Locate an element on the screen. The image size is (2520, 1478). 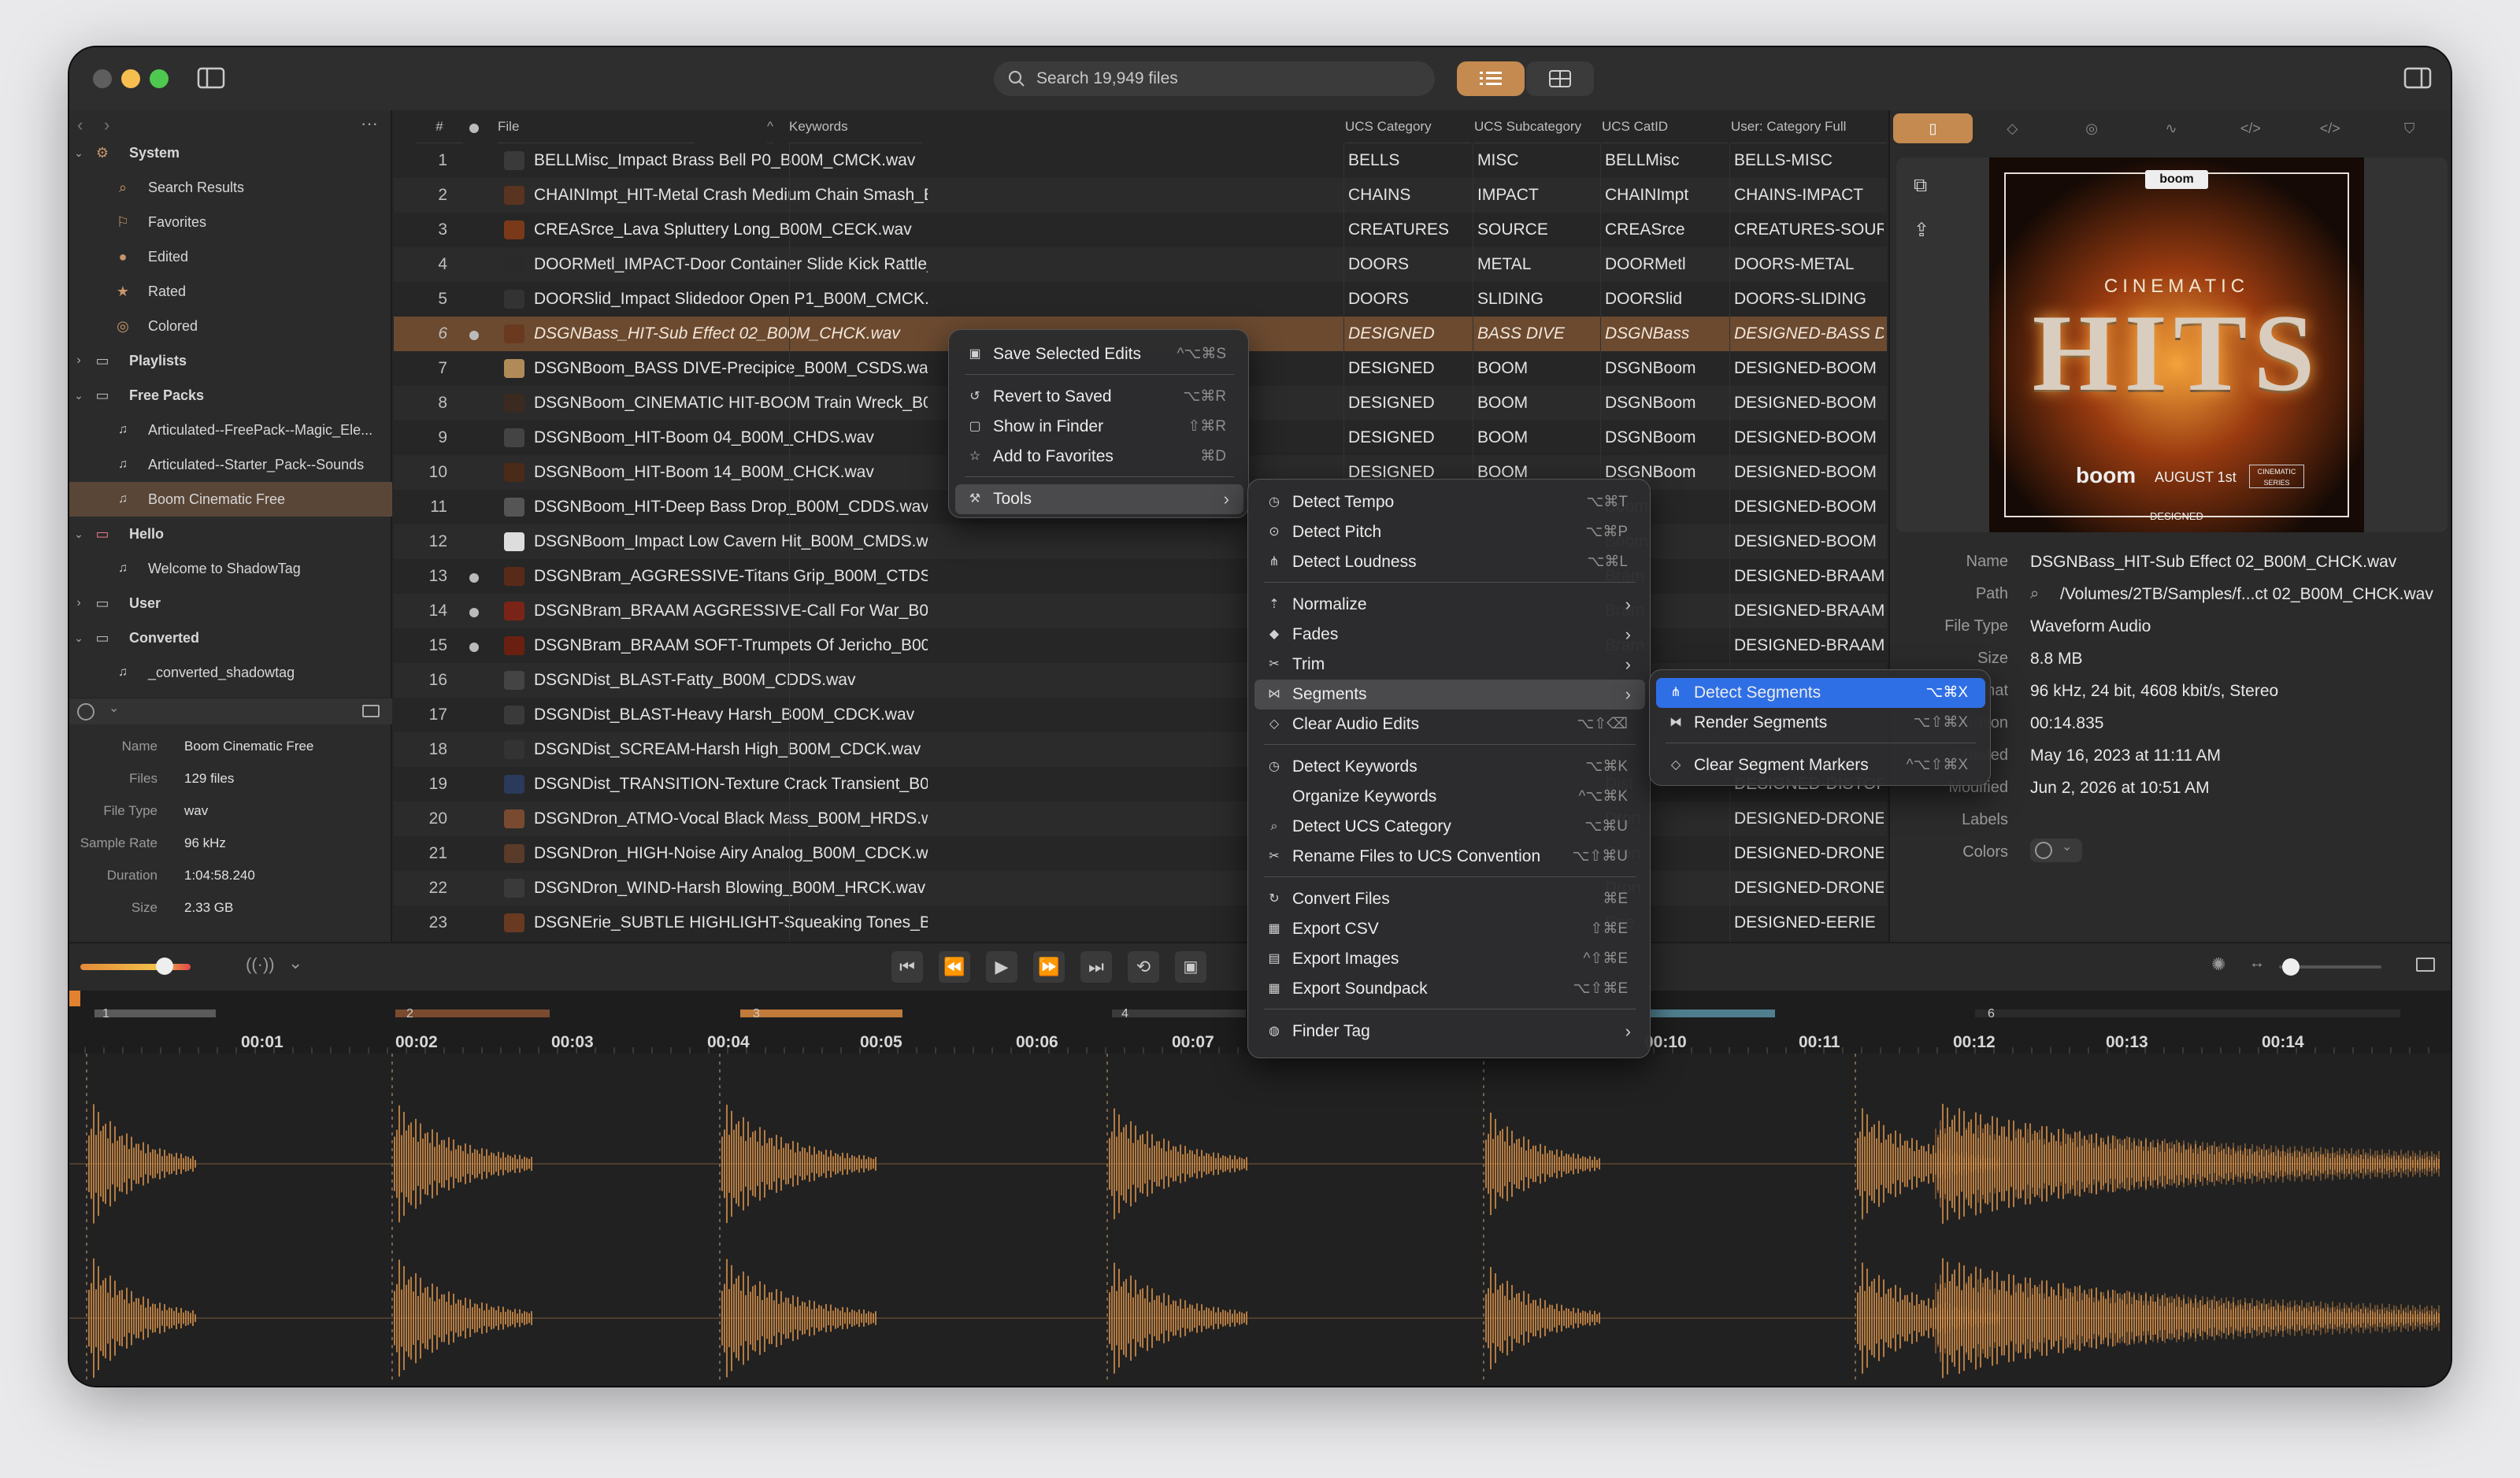
menu-item-revert-to-saved: ↺ Revert to Saved ⌥⌘R is located at coordinates (1099, 397).